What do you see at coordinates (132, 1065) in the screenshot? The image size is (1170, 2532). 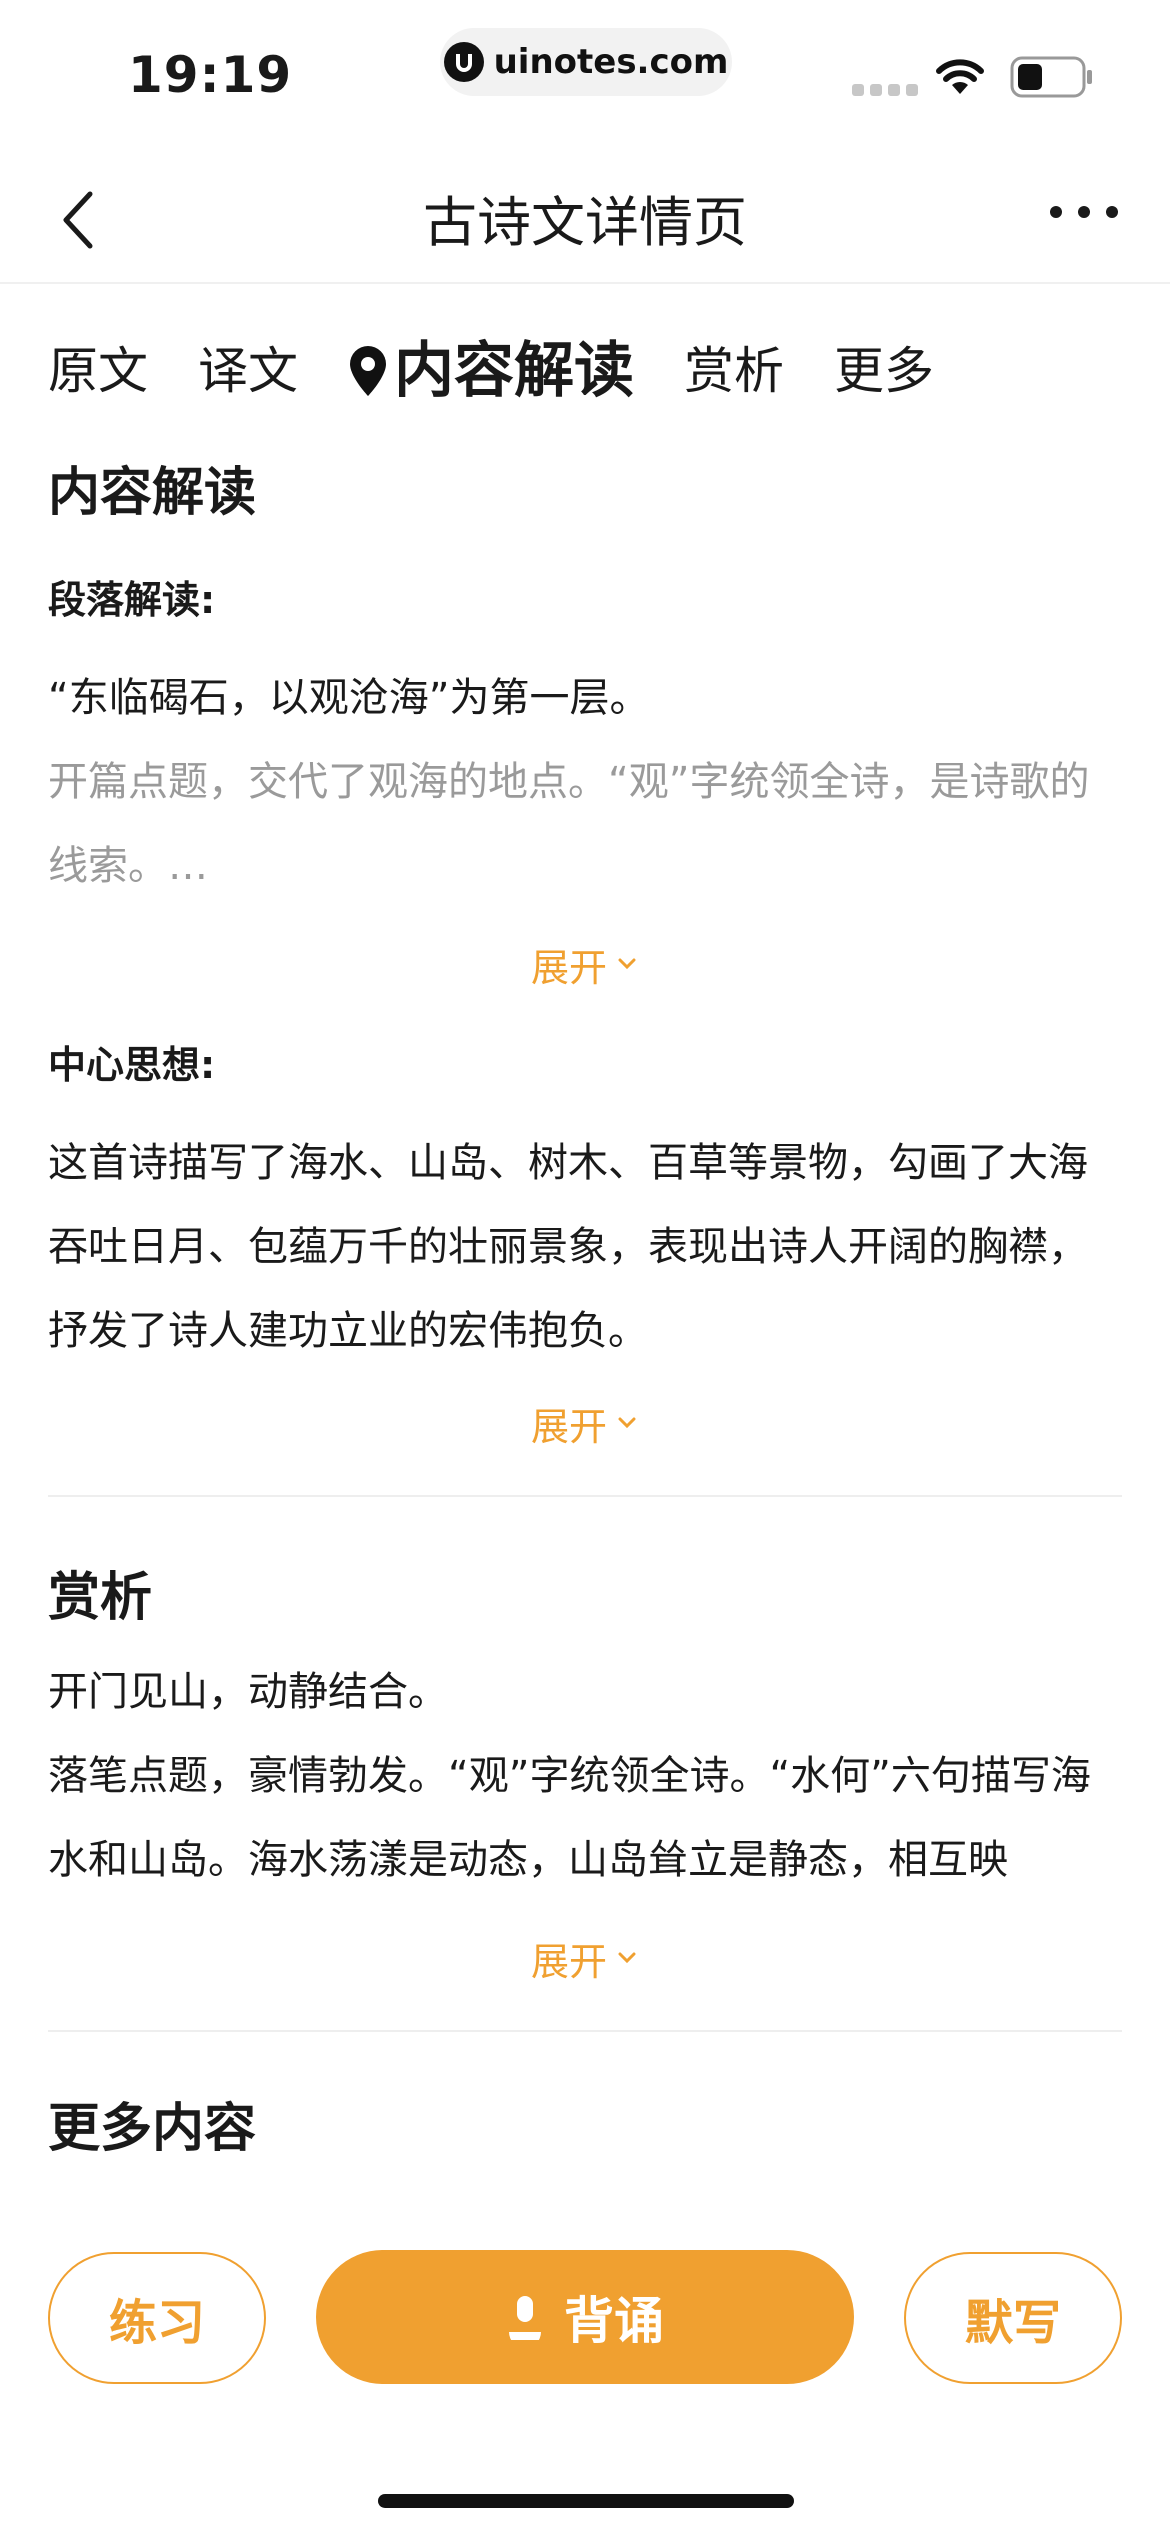 I see `theme-heading: 中心思想:` at bounding box center [132, 1065].